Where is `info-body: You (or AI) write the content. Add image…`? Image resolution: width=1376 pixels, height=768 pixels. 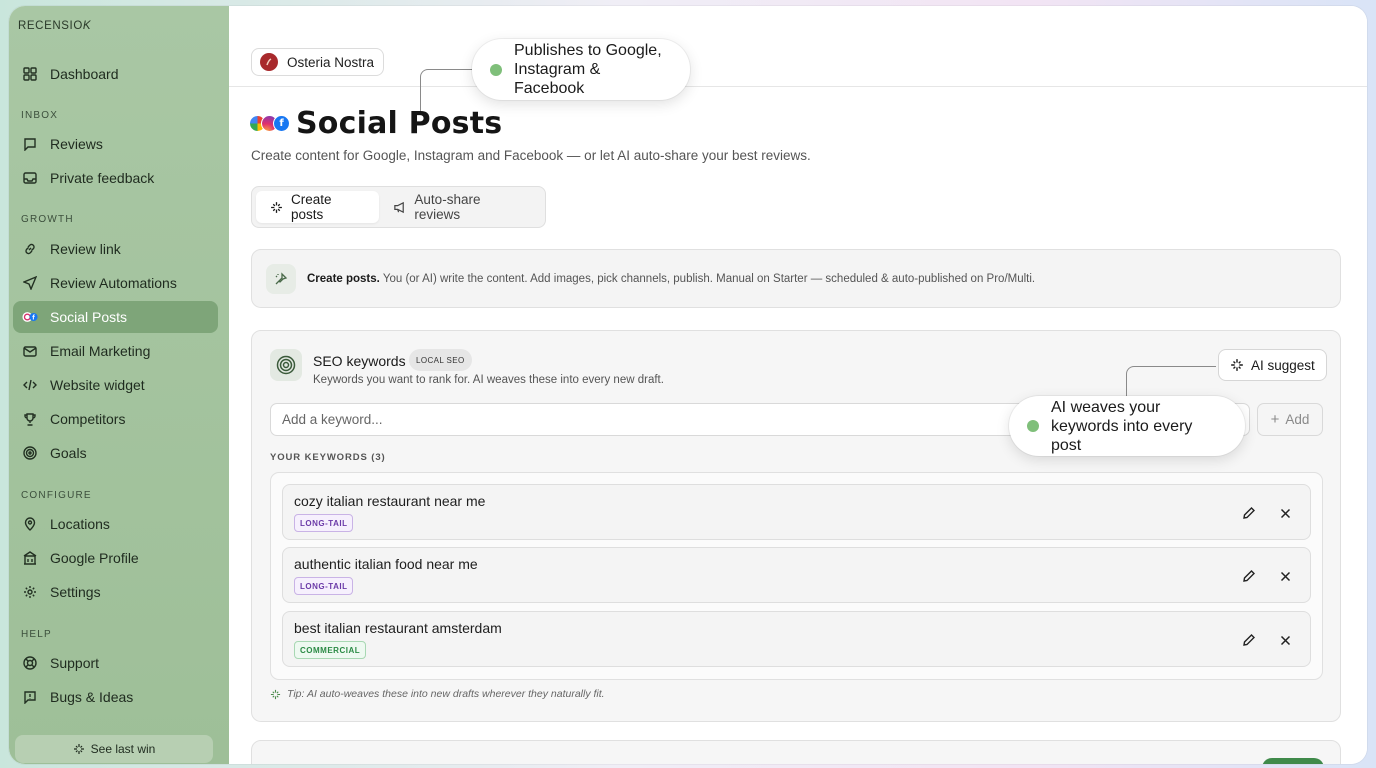
info-body: You (or AI) write the content. Add image… is located at coordinates (709, 278).